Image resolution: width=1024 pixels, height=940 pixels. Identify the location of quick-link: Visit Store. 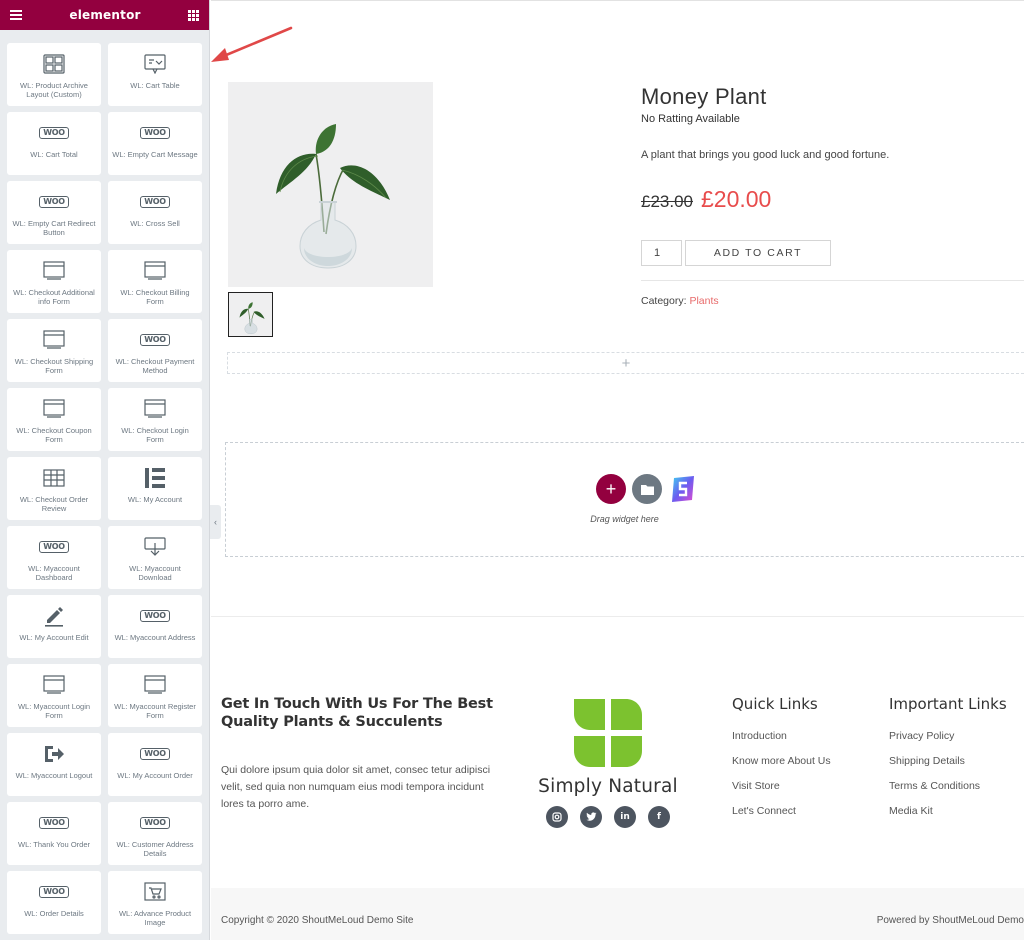
(781, 792).